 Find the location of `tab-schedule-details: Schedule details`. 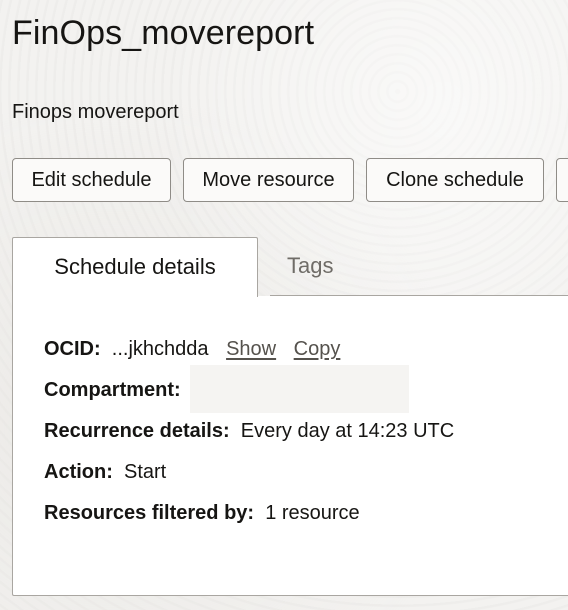

tab-schedule-details: Schedule details is located at coordinates (135, 267).